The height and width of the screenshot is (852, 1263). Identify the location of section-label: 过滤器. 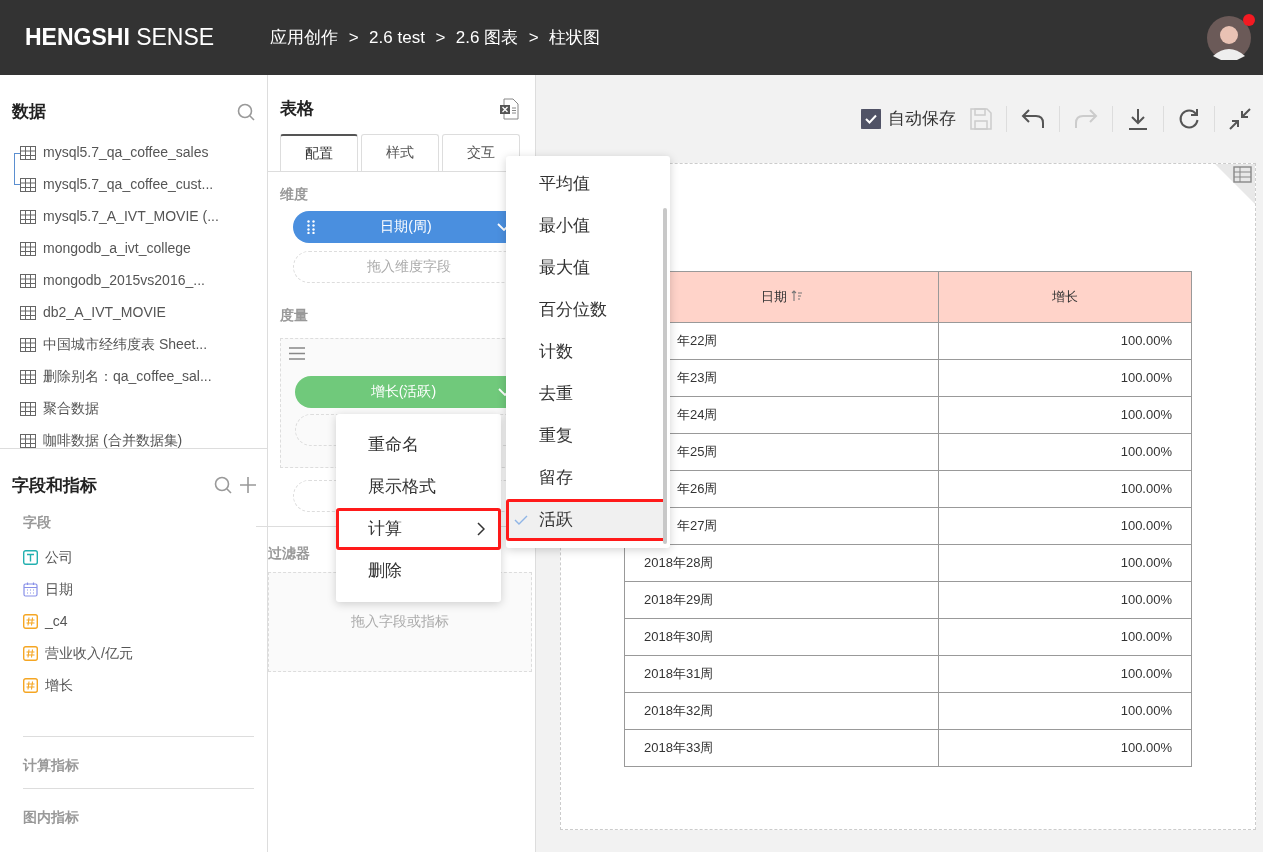
(289, 553).